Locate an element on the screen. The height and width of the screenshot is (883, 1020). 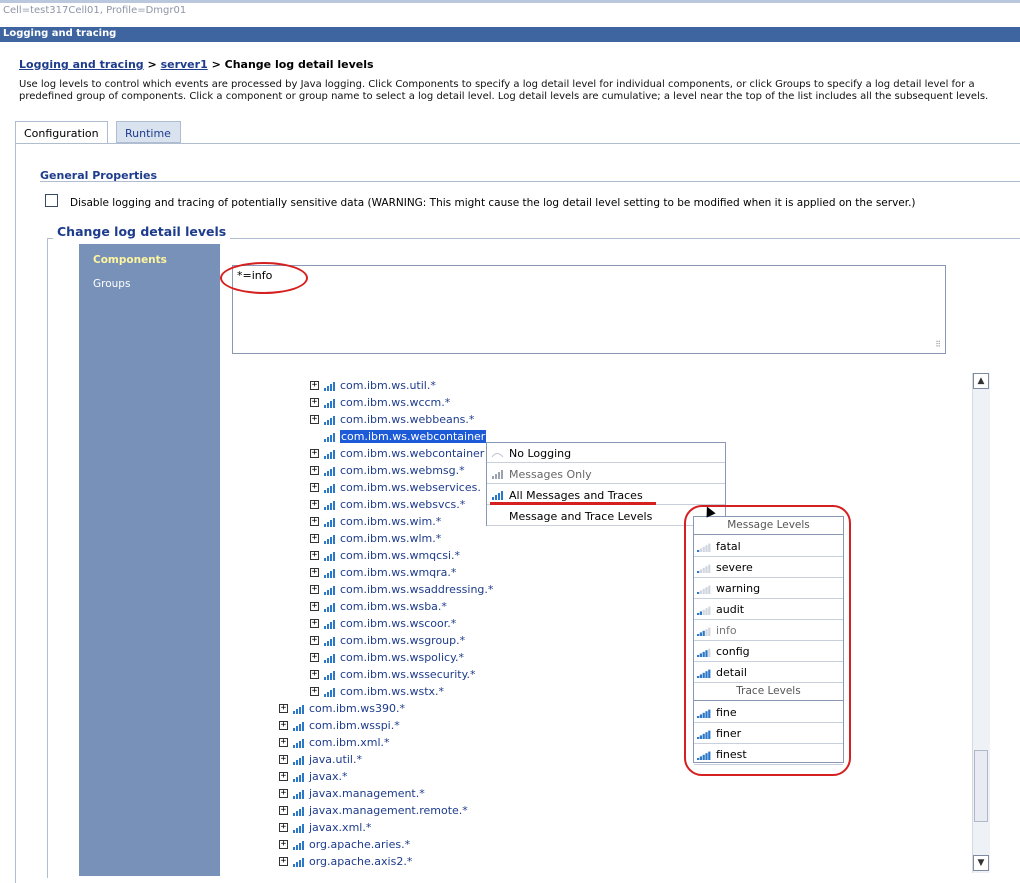
tree-label: com.ibm.ws.wstx.* is located at coordinates (392, 691).